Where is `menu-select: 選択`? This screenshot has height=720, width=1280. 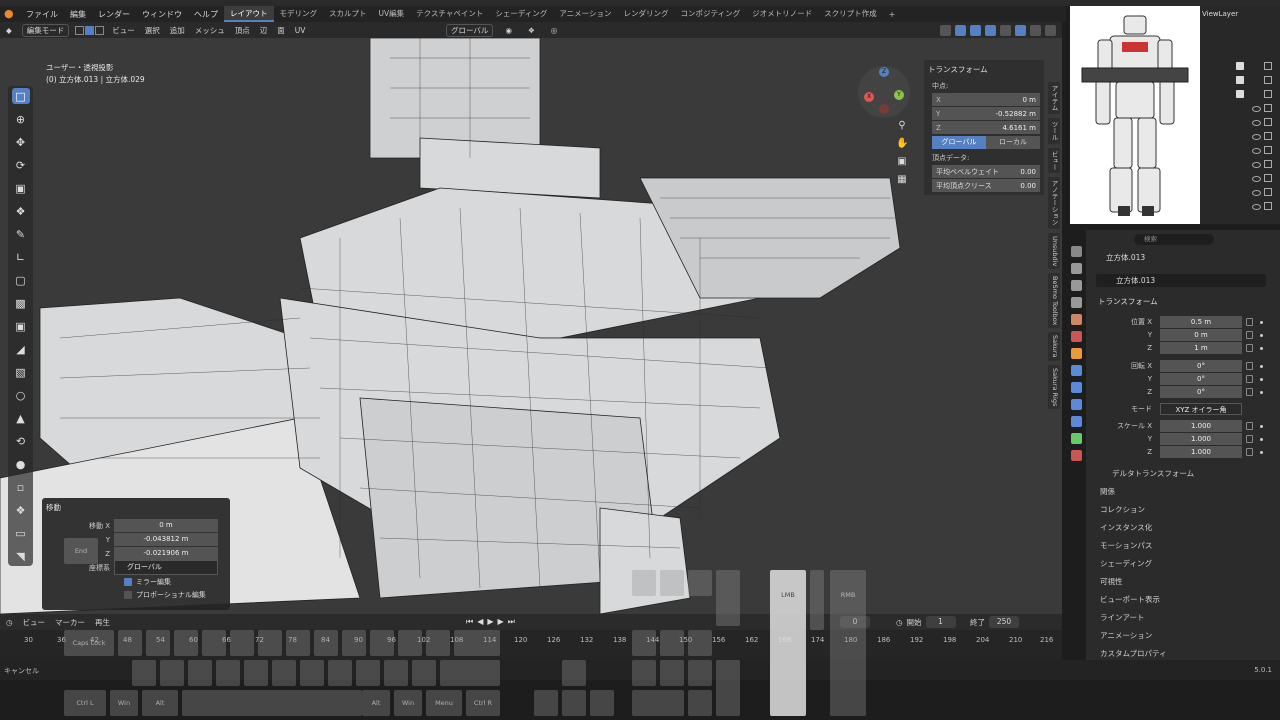 menu-select: 選択 is located at coordinates (152, 30).